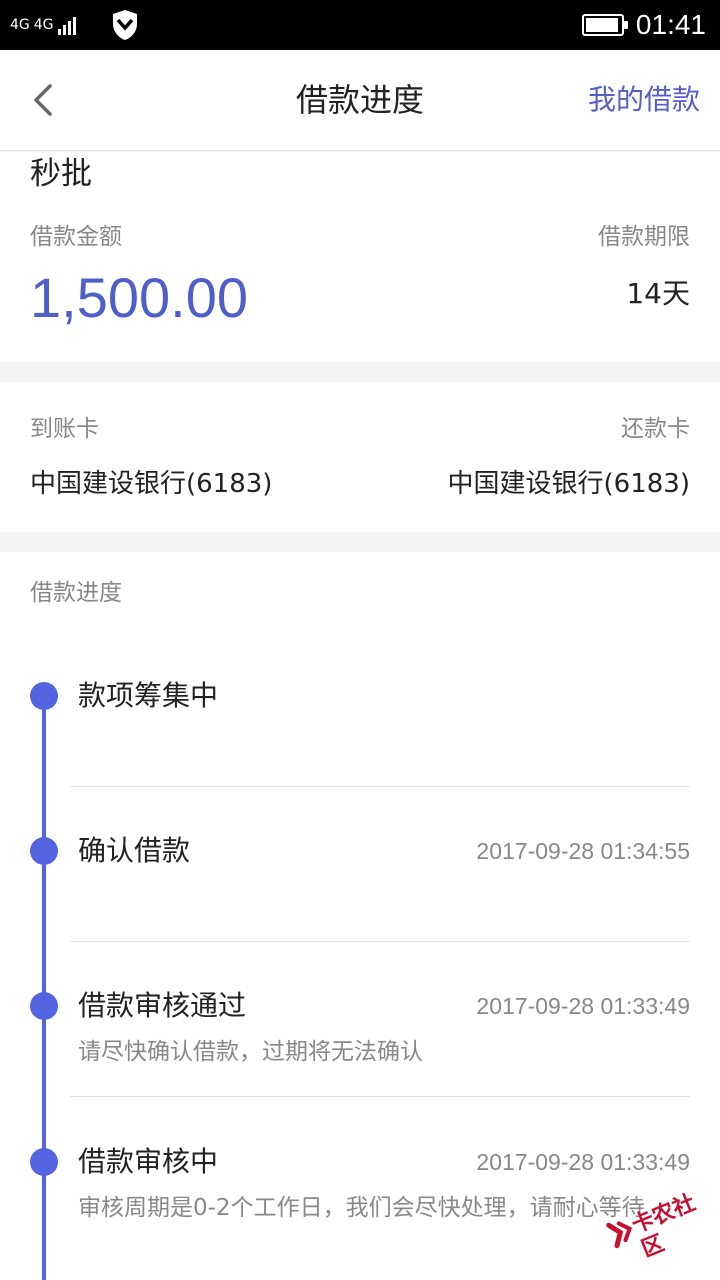 This screenshot has height=1280, width=720. What do you see at coordinates (44, 100) in the screenshot?
I see `chevron-left-icon` at bounding box center [44, 100].